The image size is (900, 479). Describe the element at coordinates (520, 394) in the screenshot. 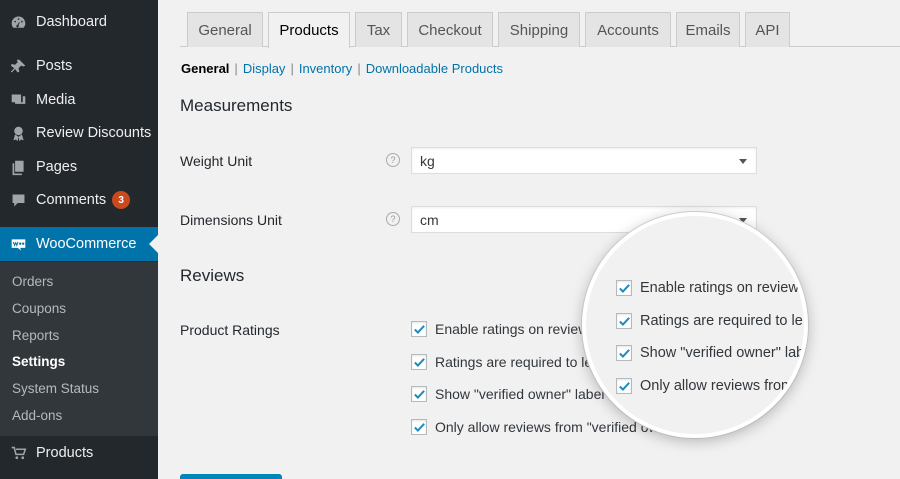

I see `option-label: Show "verified owner" label` at that location.